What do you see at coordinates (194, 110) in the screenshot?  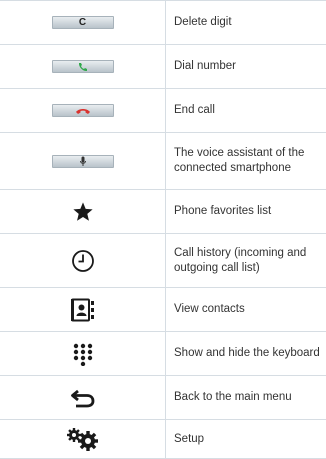 I see `row-description: End call` at bounding box center [194, 110].